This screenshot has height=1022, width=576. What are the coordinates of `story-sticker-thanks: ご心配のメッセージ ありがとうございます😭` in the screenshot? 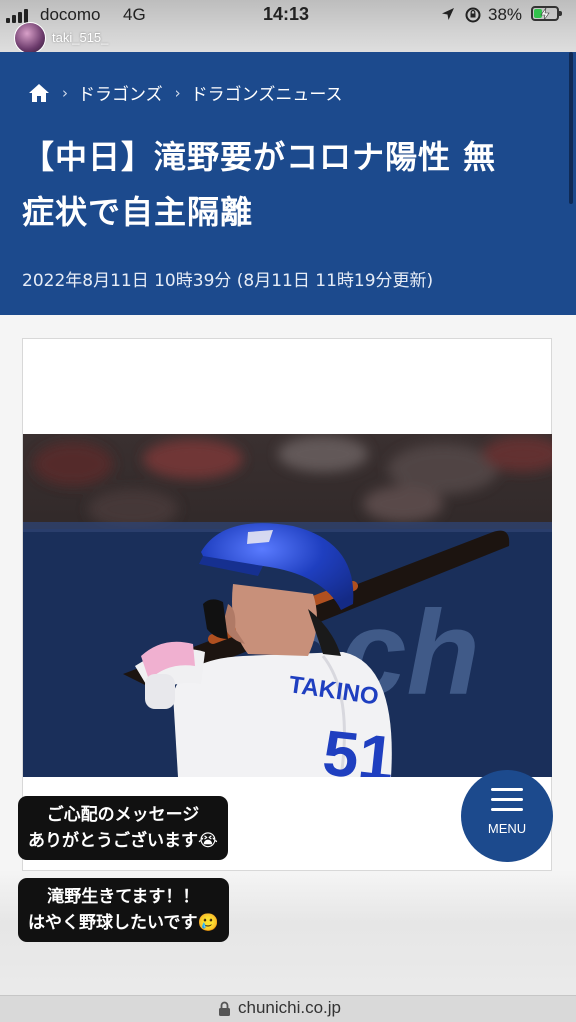 It's located at (123, 828).